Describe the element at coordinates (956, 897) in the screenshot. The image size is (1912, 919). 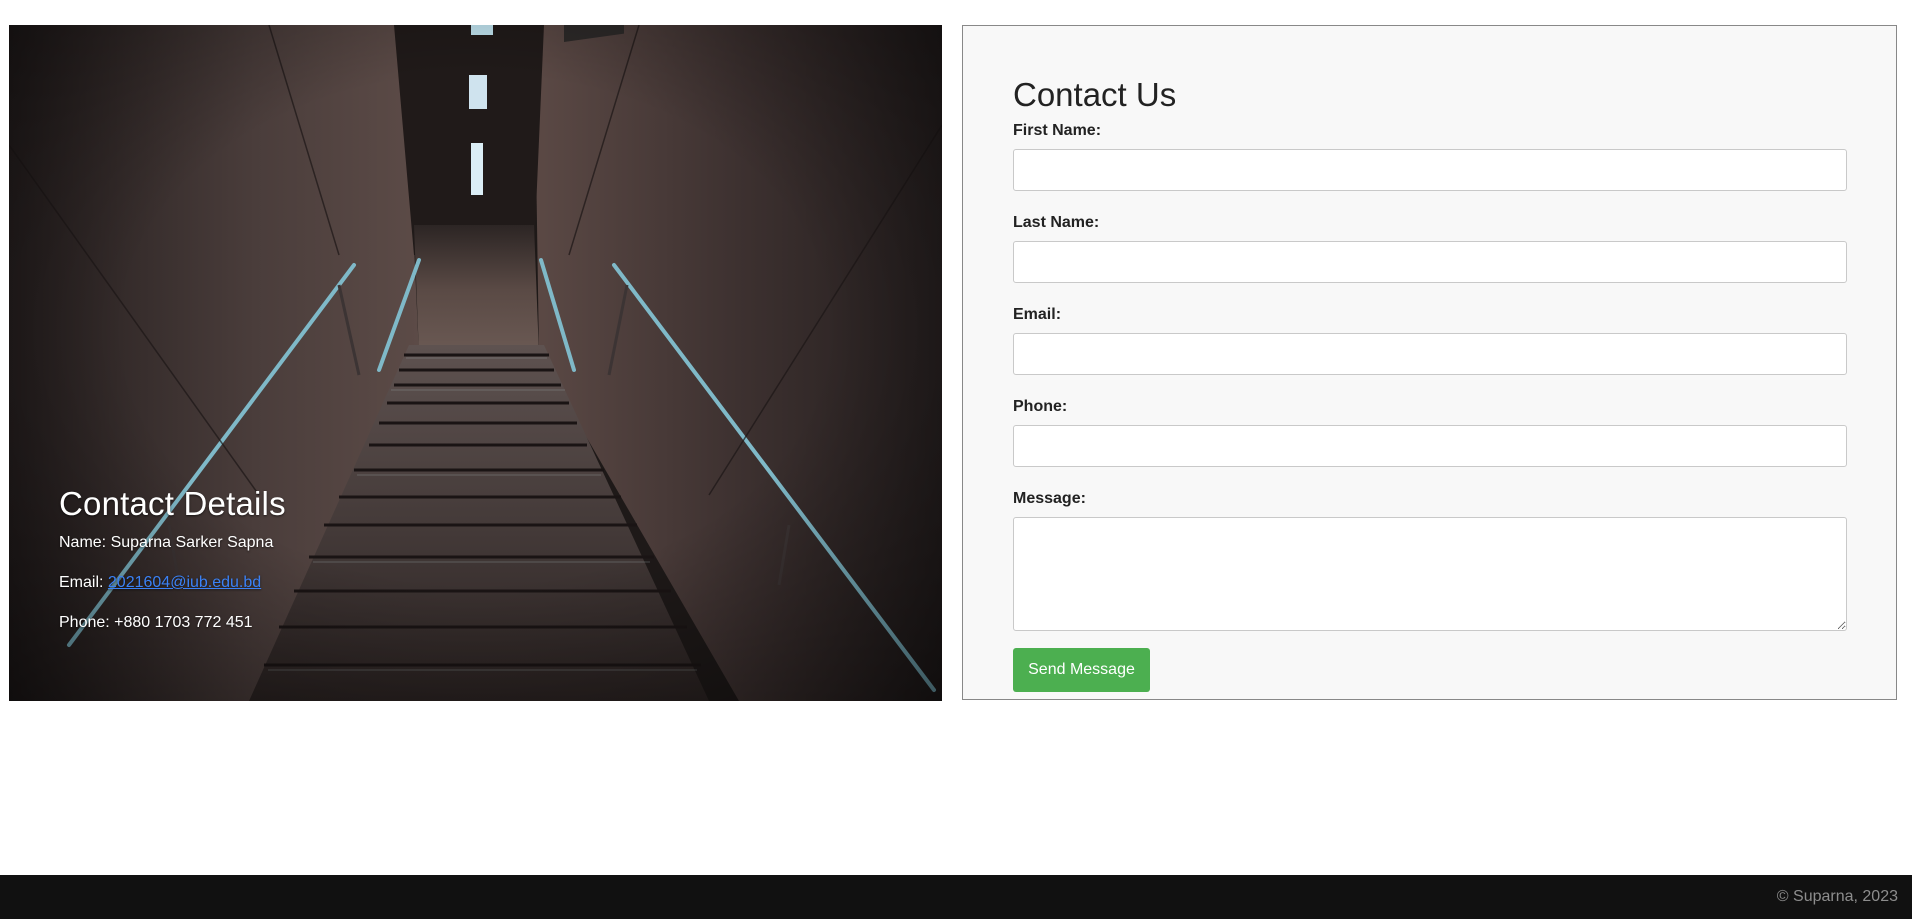
I see `footer: © Suparna, 2023` at that location.